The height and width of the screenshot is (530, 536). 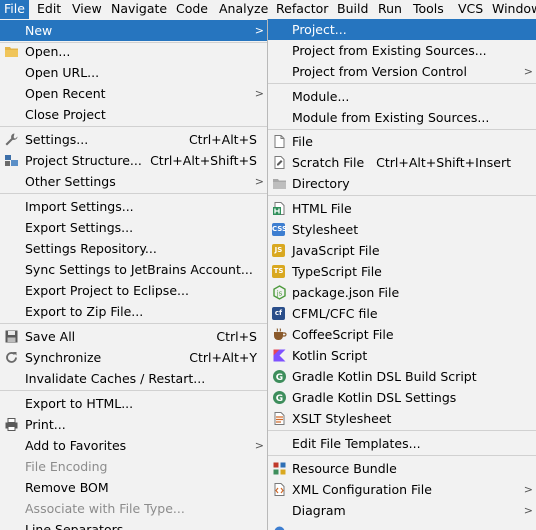 What do you see at coordinates (402, 355) in the screenshot?
I see `kotlin-script-menu-item: Kotlin Script` at bounding box center [402, 355].